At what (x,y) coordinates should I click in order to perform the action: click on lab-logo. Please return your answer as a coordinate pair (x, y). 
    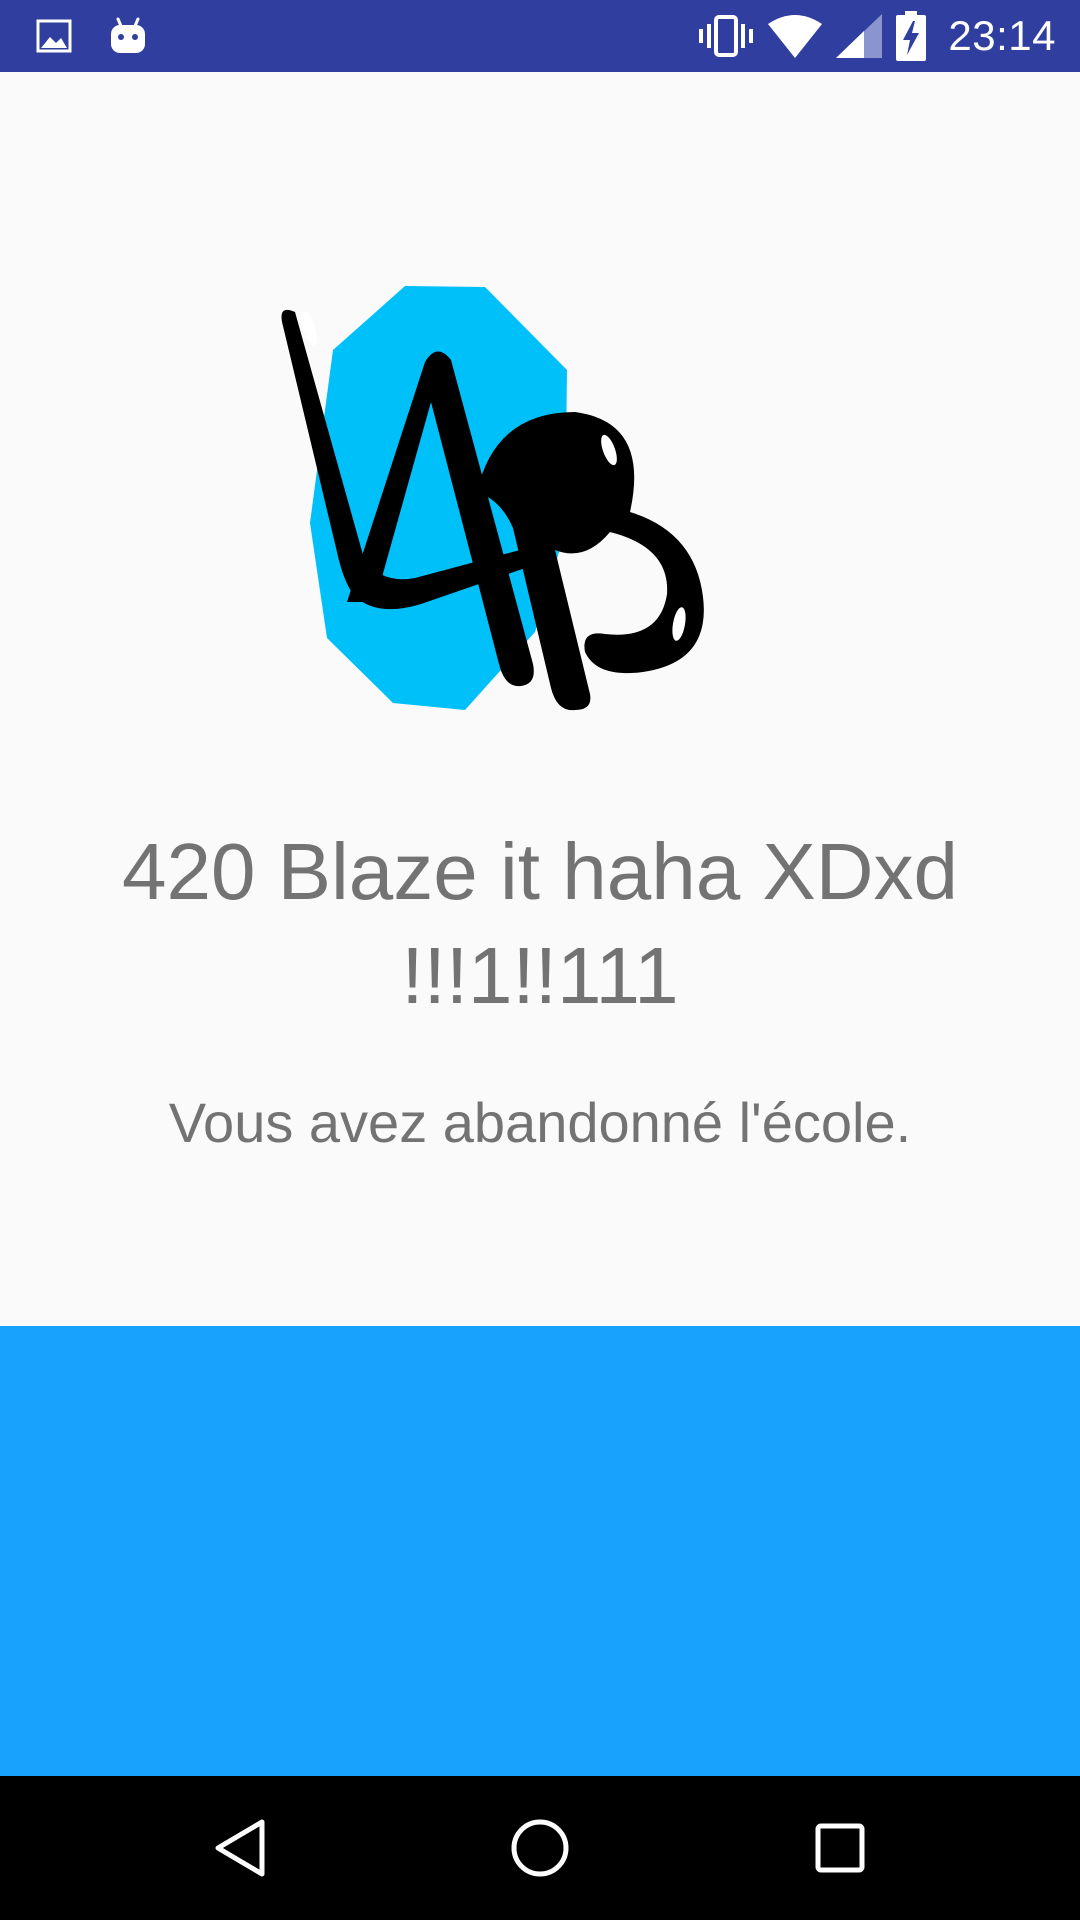
    Looking at the image, I should click on (492, 498).